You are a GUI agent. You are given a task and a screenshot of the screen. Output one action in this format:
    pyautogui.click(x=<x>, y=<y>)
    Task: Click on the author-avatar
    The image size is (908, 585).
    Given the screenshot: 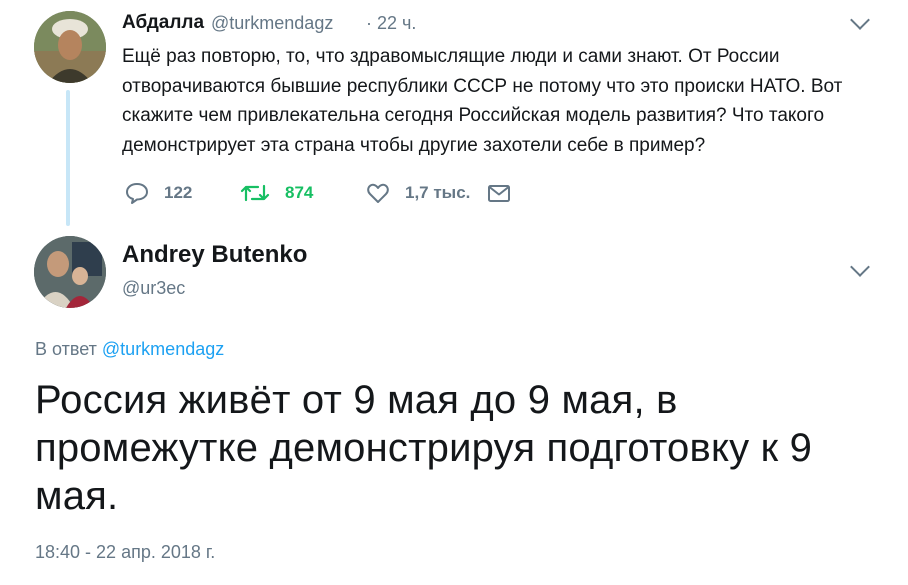 What is the action you would take?
    pyautogui.click(x=70, y=272)
    